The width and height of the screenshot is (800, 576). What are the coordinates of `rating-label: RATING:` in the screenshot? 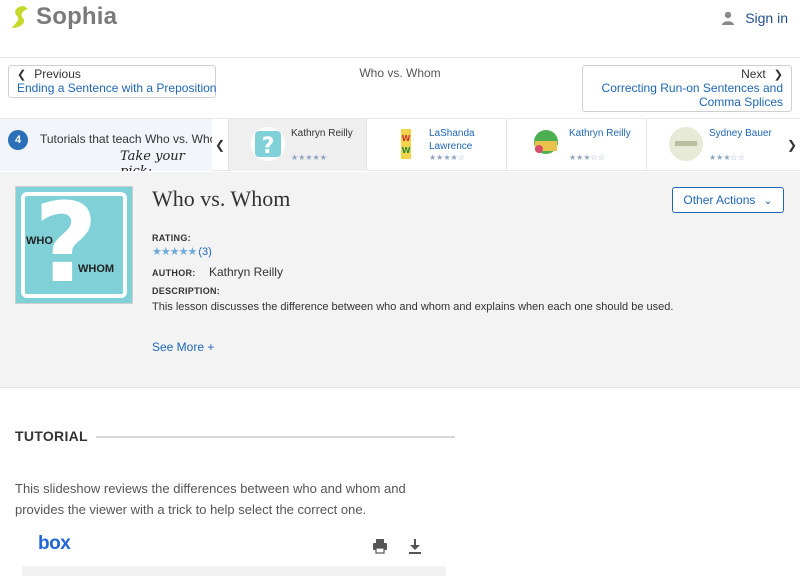 It's located at (171, 238).